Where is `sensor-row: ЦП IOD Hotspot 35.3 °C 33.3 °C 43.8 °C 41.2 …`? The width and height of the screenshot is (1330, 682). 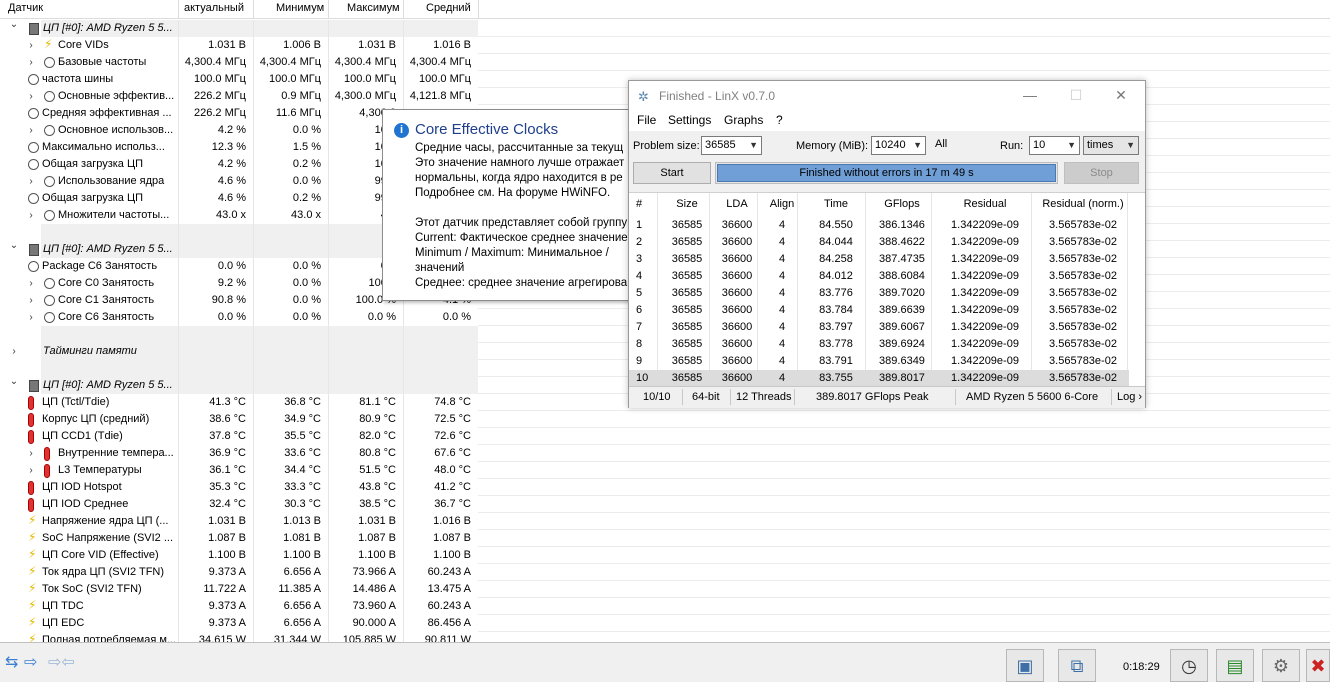
sensor-row: ЦП IOD Hotspot 35.3 °C 33.3 °C 43.8 °C 41.2 … is located at coordinates (239, 487).